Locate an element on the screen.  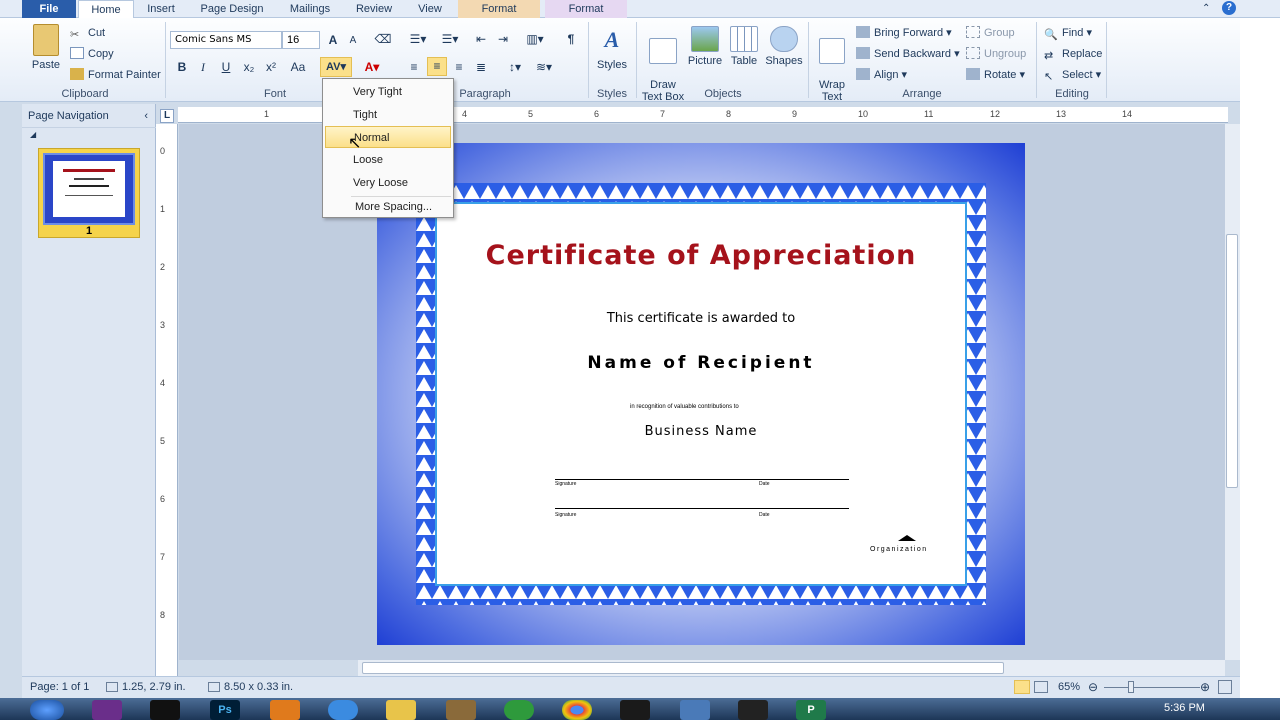
tab-mailings: Mailings is located at coordinates (310, 9).